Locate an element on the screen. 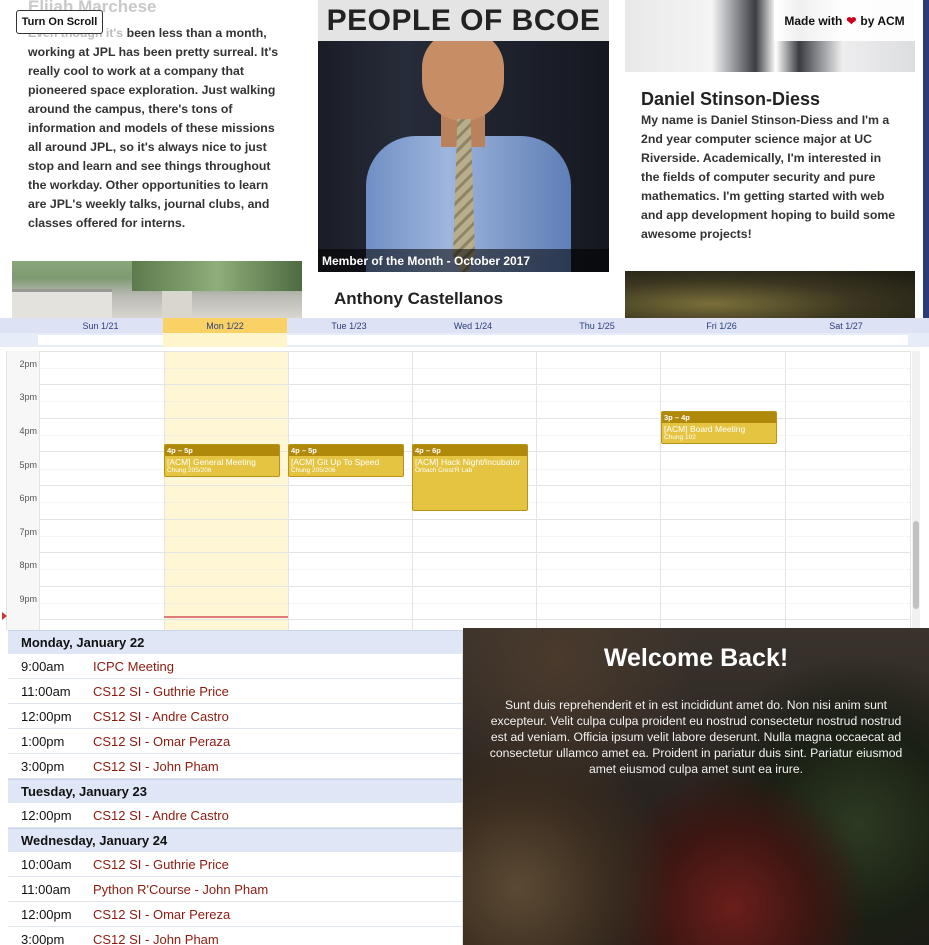  event-title: [ACM] Hack Night/Incubator is located at coordinates (468, 462).